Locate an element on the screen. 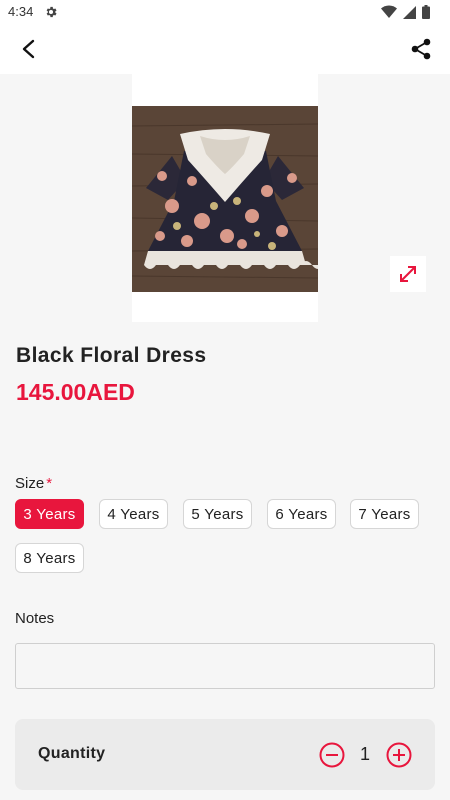 Image resolution: width=450 pixels, height=800 pixels. app-bar is located at coordinates (225, 49).